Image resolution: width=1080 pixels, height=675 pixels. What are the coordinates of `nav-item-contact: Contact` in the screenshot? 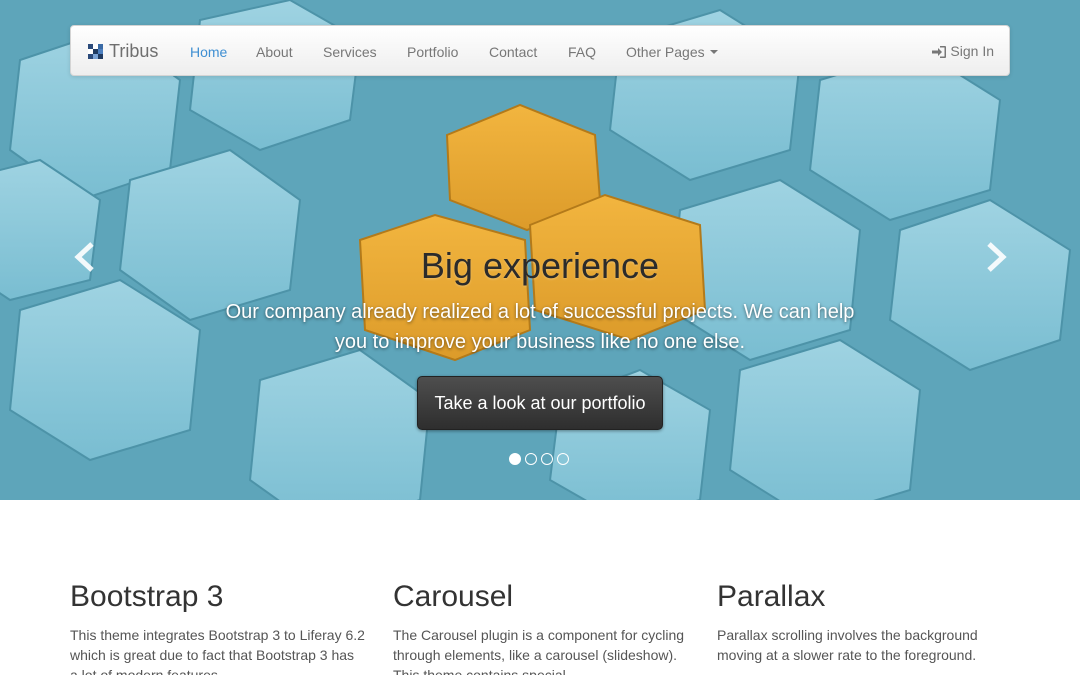 It's located at (513, 51).